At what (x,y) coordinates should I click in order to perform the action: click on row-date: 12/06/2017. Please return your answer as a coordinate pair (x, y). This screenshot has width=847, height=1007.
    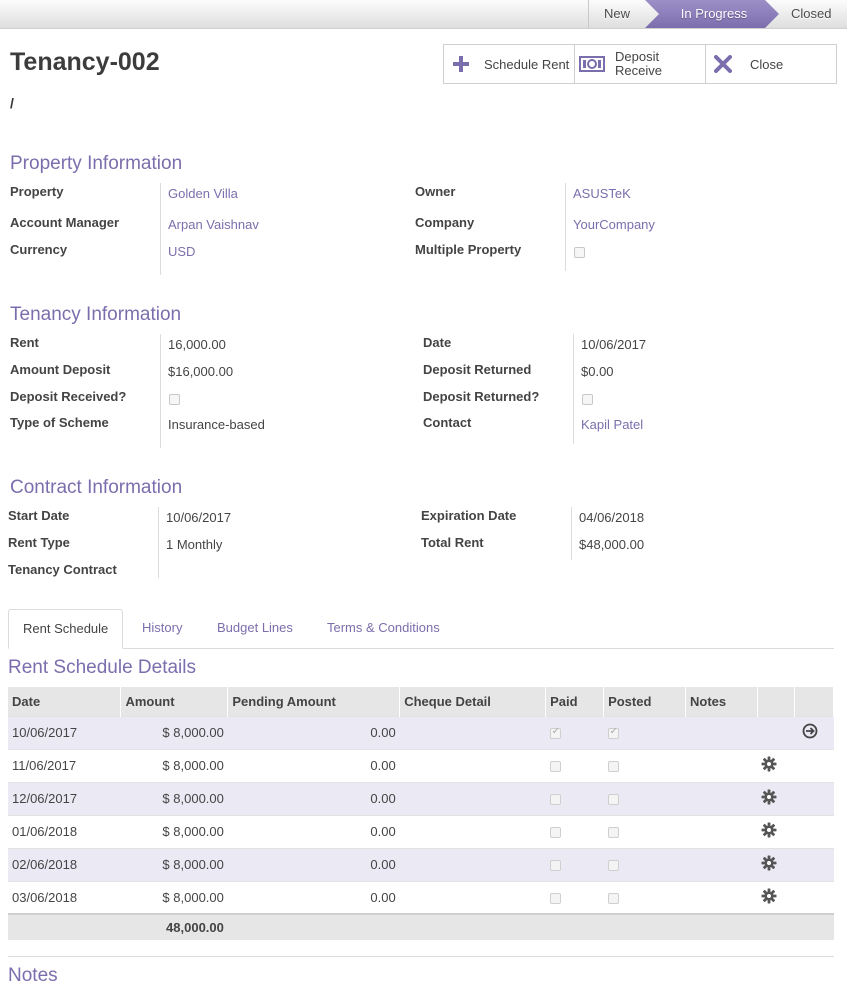
    Looking at the image, I should click on (64, 798).